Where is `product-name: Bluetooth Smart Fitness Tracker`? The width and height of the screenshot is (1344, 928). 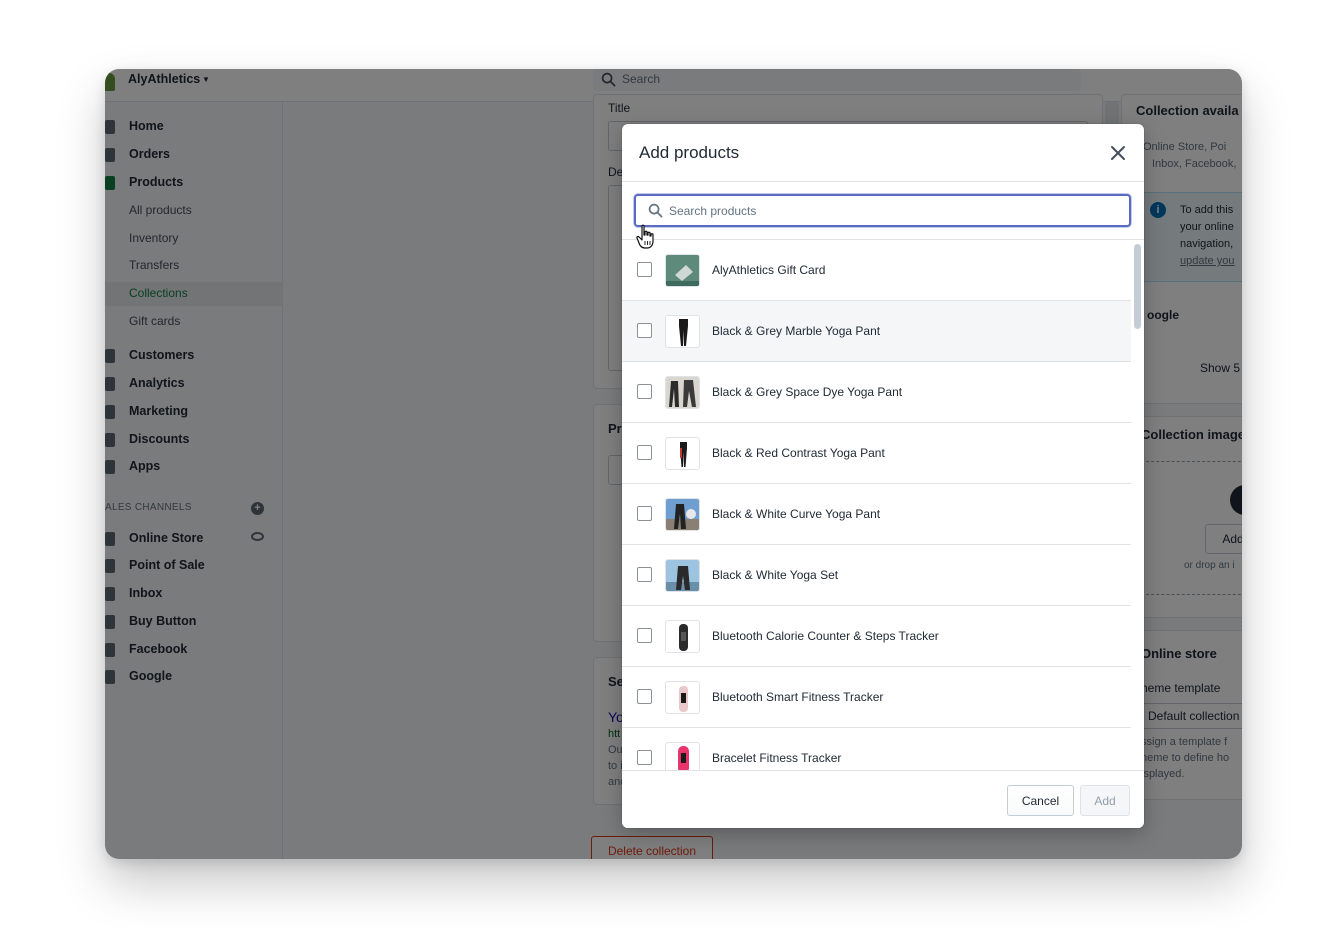
product-name: Bluetooth Smart Fitness Tracker is located at coordinates (798, 697).